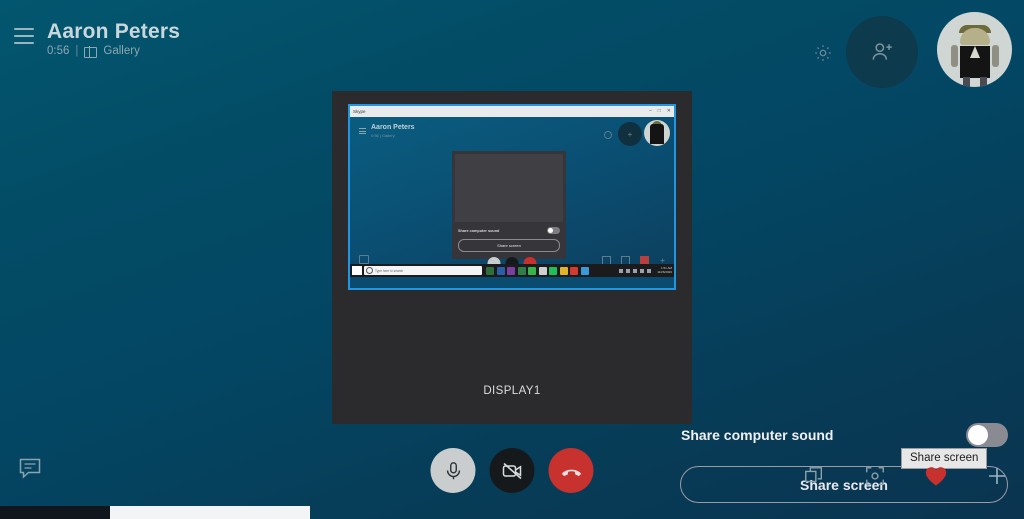 This screenshot has height=519, width=1024. I want to click on preview-hamburger-icon, so click(362, 131).